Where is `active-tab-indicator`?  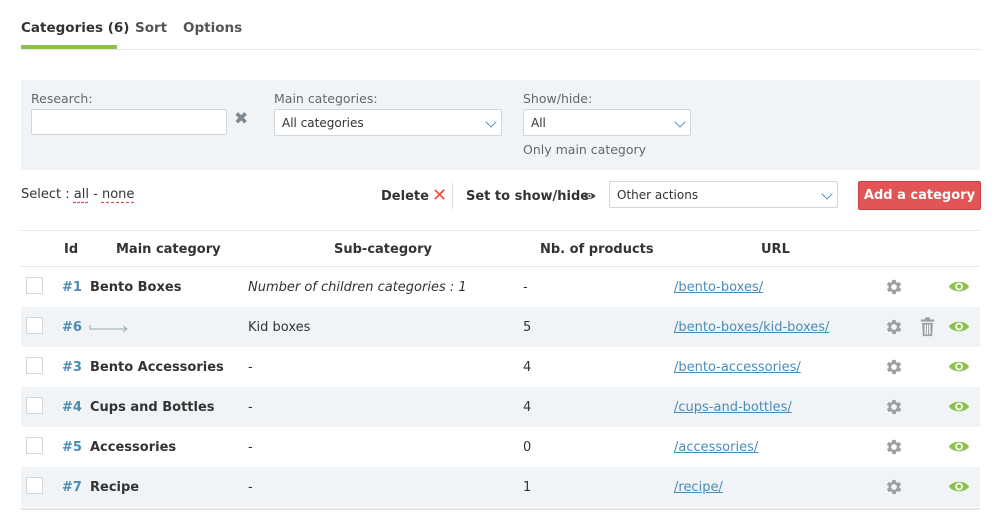 active-tab-indicator is located at coordinates (69, 47).